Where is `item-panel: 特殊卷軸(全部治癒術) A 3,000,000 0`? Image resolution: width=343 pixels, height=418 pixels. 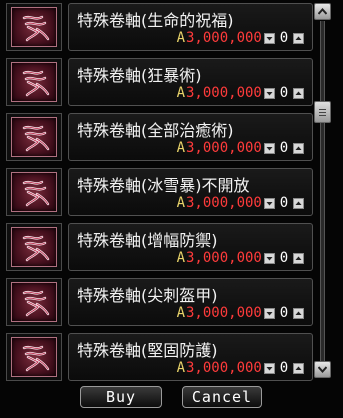 item-panel: 特殊卷軸(全部治癒術) A 3,000,000 0 is located at coordinates (190, 137).